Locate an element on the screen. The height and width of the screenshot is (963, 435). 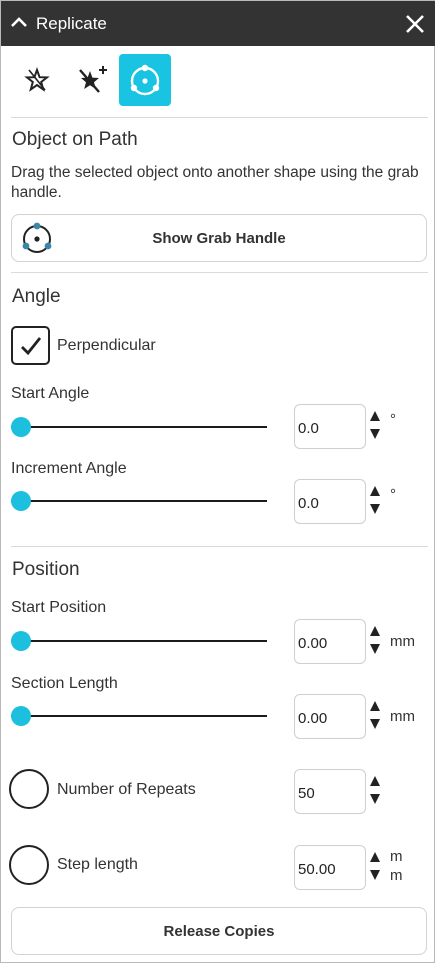
show-grab-handle-label: Show Grab Handle is located at coordinates (219, 238).